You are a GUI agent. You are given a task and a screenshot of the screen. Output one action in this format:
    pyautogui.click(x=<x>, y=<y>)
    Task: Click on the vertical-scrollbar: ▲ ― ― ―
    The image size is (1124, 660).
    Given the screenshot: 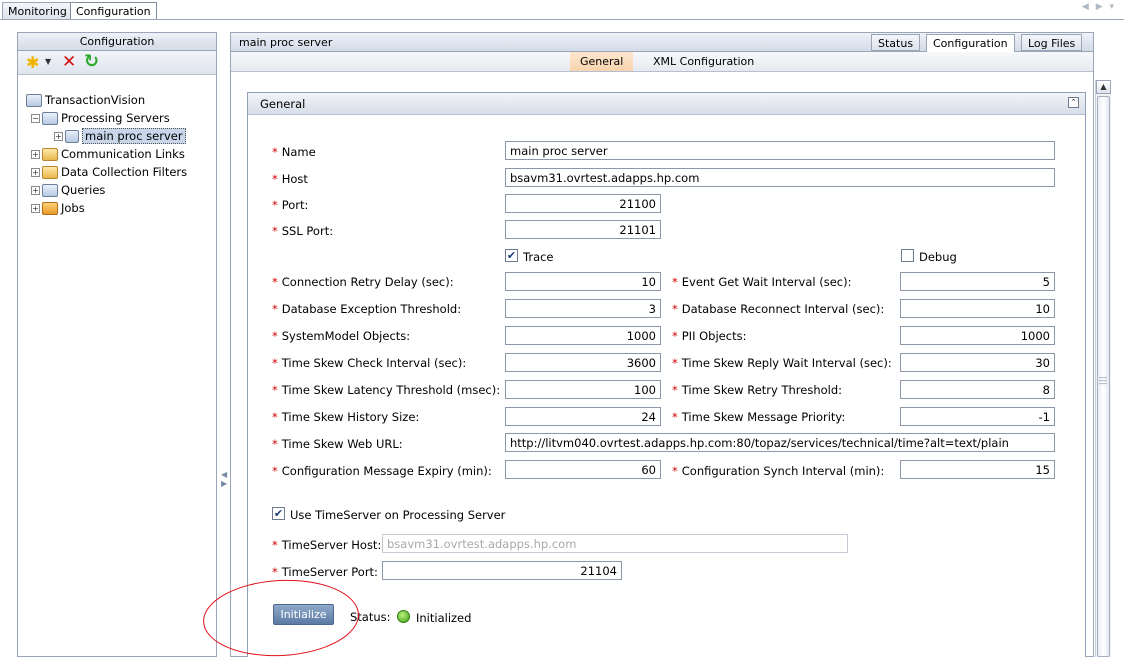 What is the action you would take?
    pyautogui.click(x=1103, y=368)
    